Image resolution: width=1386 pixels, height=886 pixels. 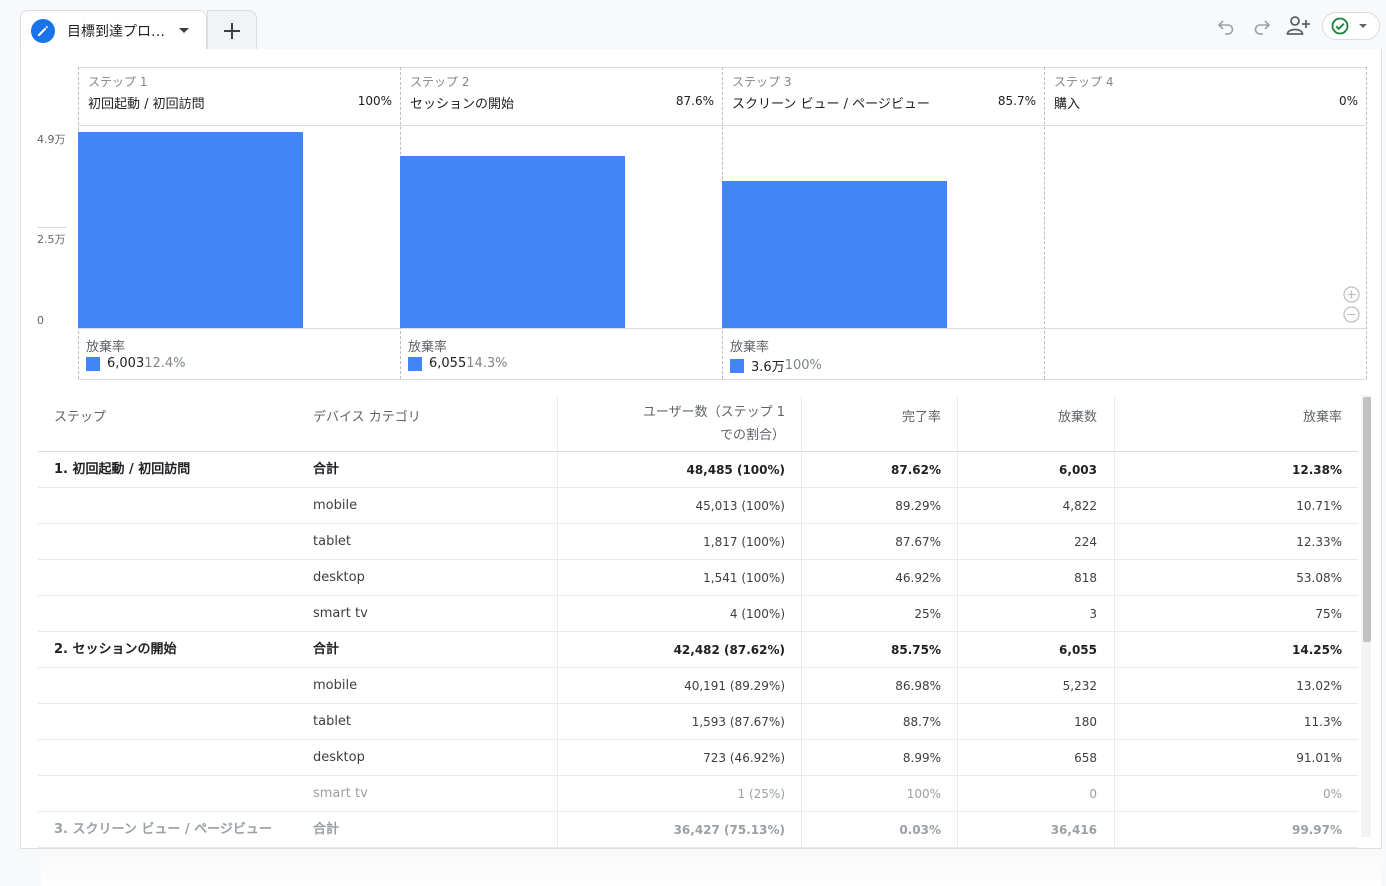 I want to click on step-number: ステップ 2, so click(x=440, y=82).